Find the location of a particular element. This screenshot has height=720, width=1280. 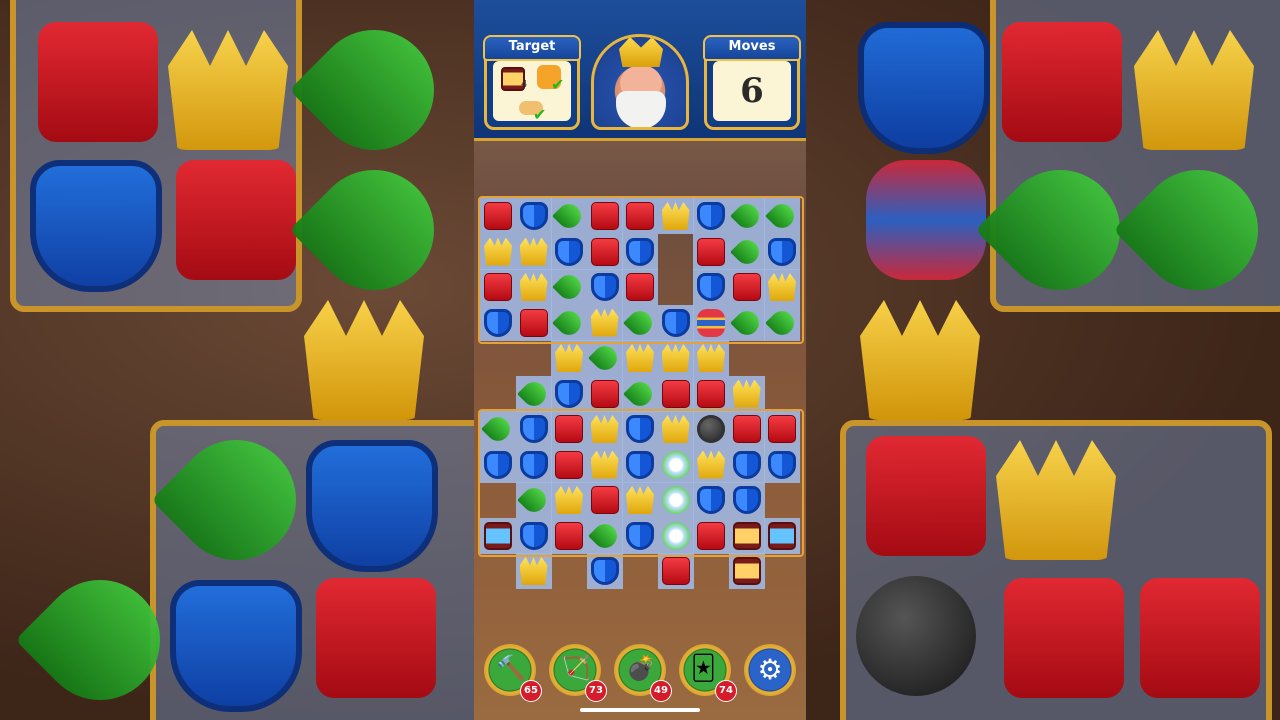

booster-count: 73 is located at coordinates (596, 691).